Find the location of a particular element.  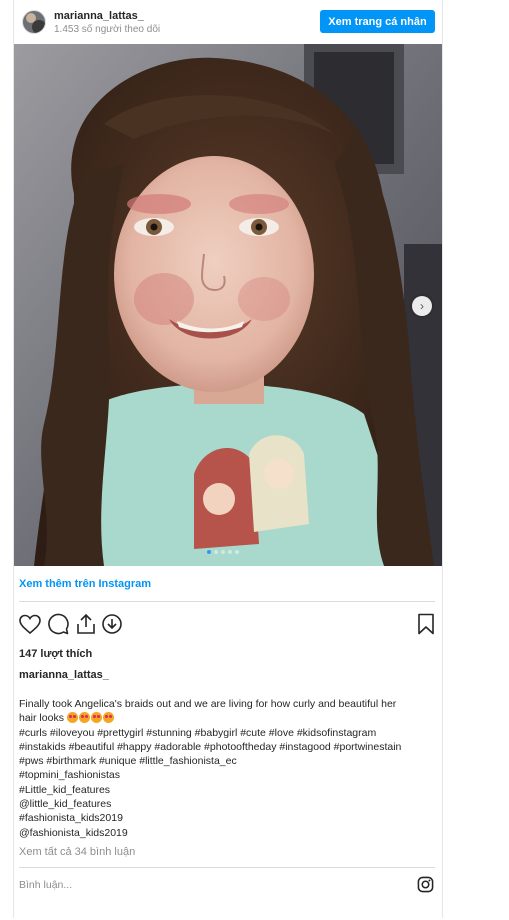

next-photo-button: › is located at coordinates (422, 306).